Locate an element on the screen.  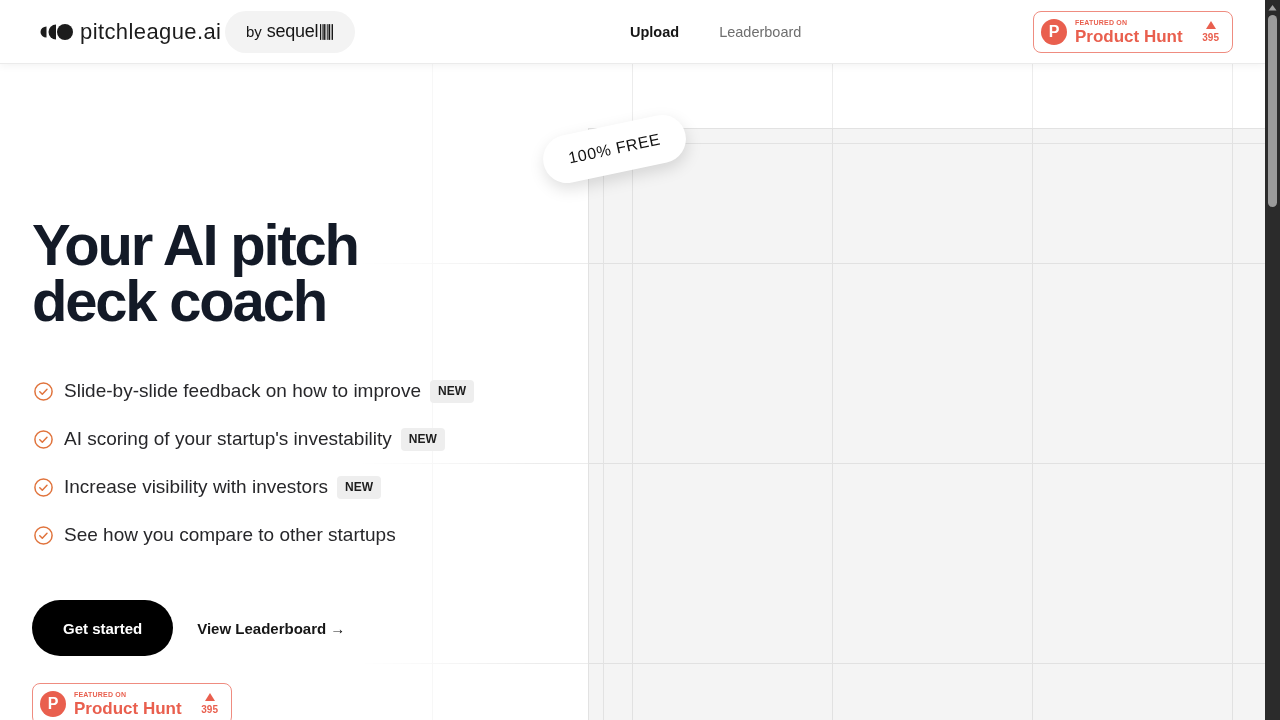
partner-pill: by sequel is located at coordinates (290, 31).